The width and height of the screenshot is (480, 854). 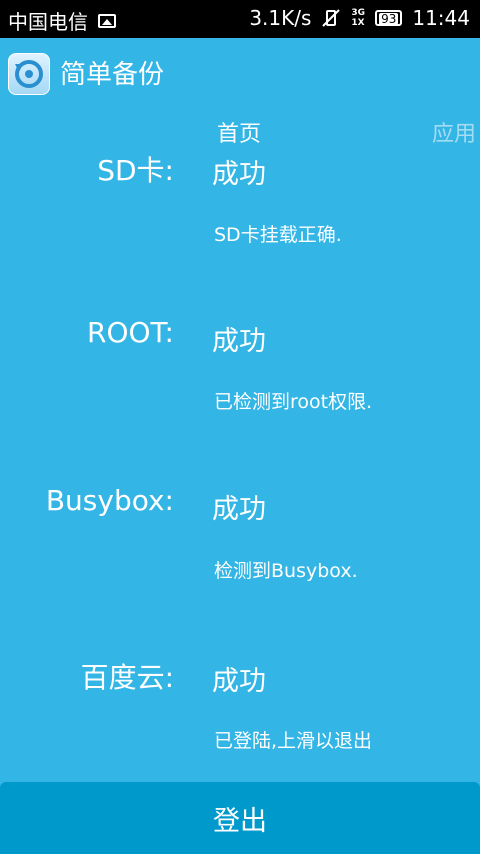 I want to click on app-logo-icon, so click(x=29, y=74).